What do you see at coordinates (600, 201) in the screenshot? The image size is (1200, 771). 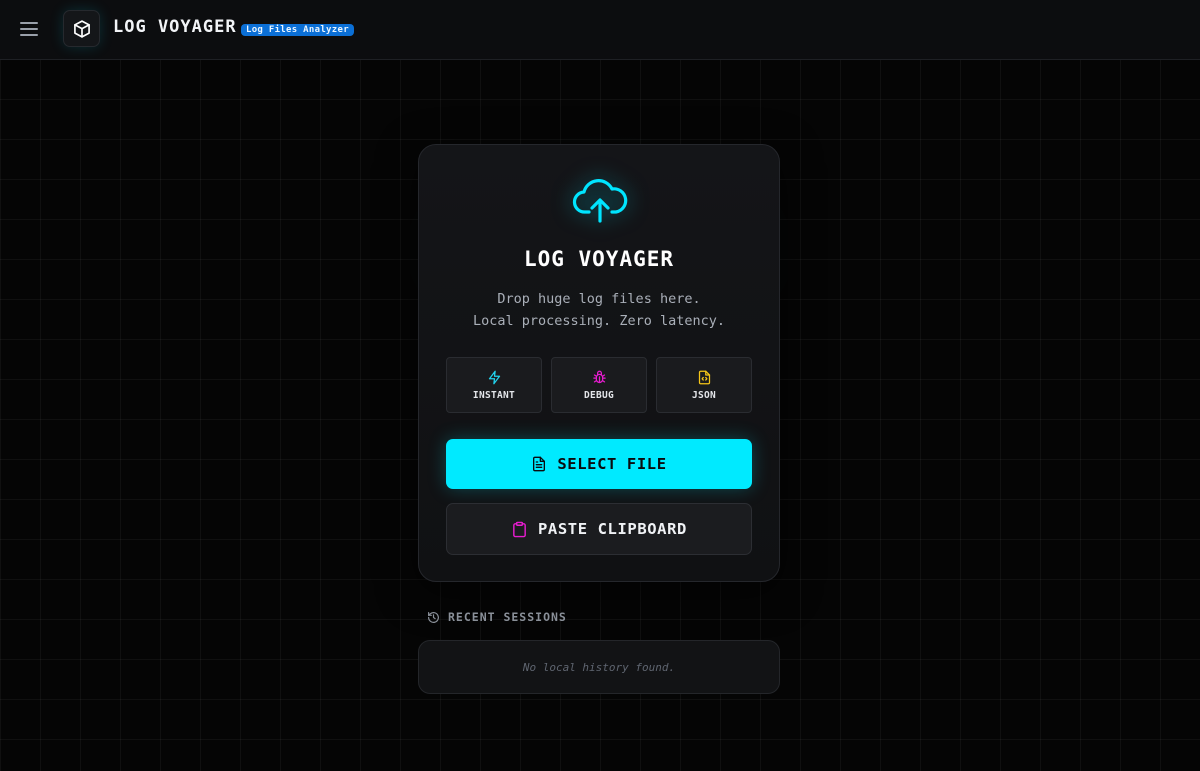 I see `cloud-upload-icon` at bounding box center [600, 201].